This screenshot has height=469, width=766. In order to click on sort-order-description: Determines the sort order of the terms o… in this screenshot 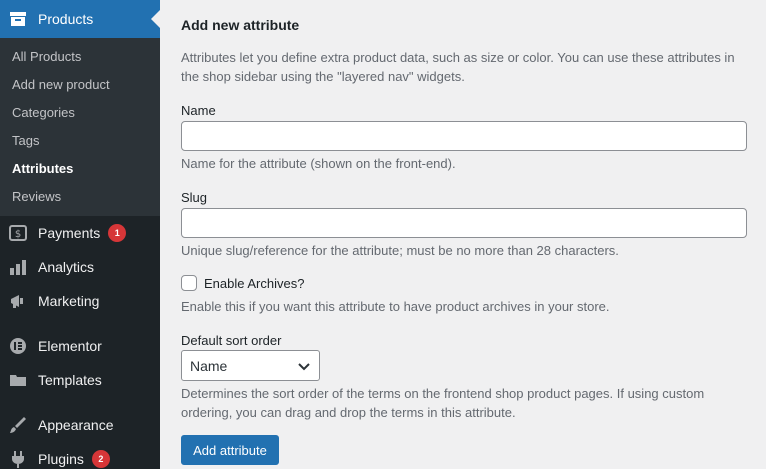, I will do `click(443, 403)`.